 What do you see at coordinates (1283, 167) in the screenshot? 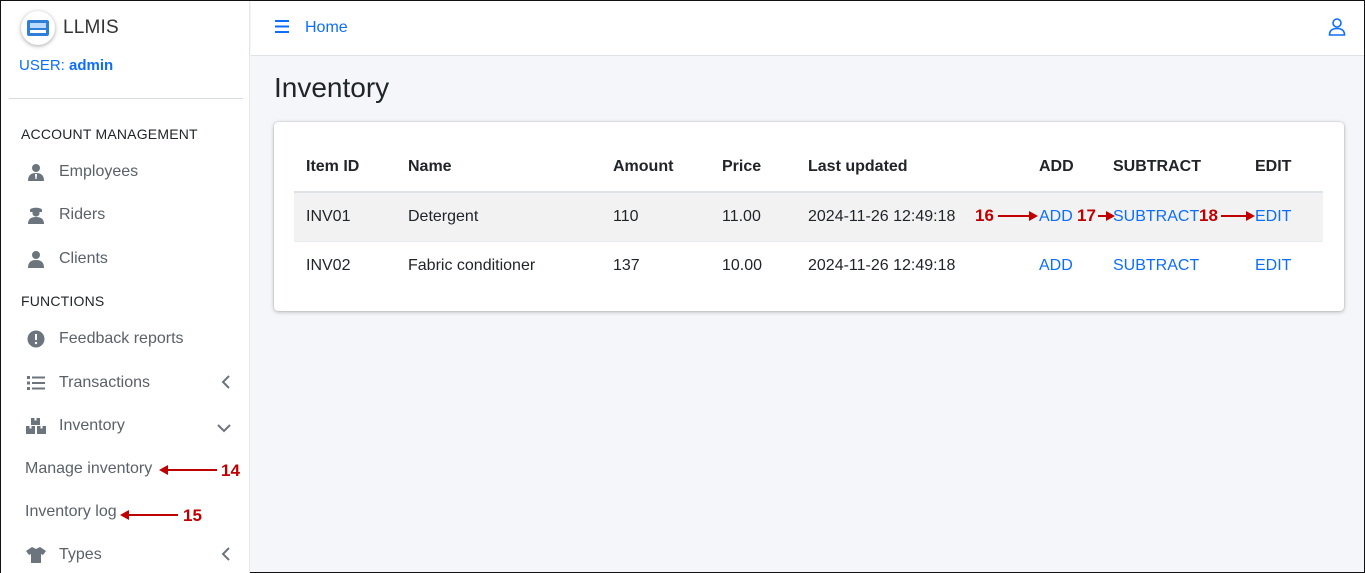
I see `column-header-edit: EDIT` at bounding box center [1283, 167].